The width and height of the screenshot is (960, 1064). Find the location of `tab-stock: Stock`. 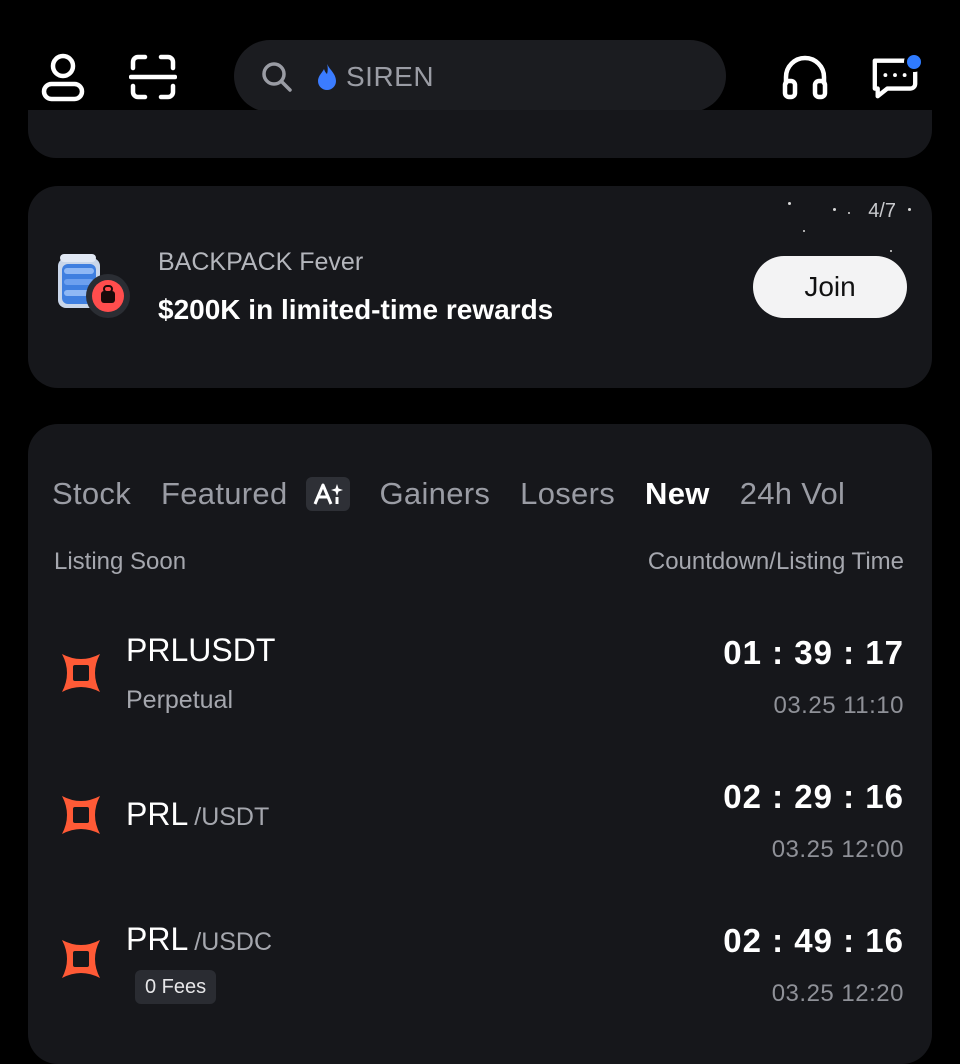

tab-stock: Stock is located at coordinates (91, 494).